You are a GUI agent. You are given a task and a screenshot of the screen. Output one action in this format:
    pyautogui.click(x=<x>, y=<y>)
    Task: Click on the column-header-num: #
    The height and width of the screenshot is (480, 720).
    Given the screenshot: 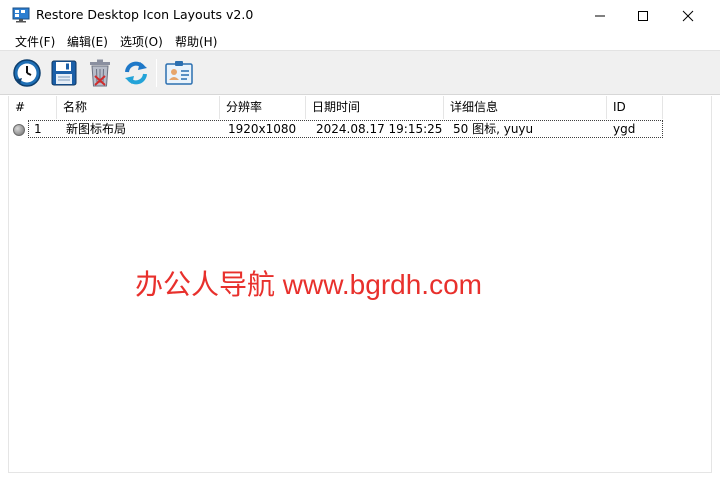 What is the action you would take?
    pyautogui.click(x=33, y=107)
    